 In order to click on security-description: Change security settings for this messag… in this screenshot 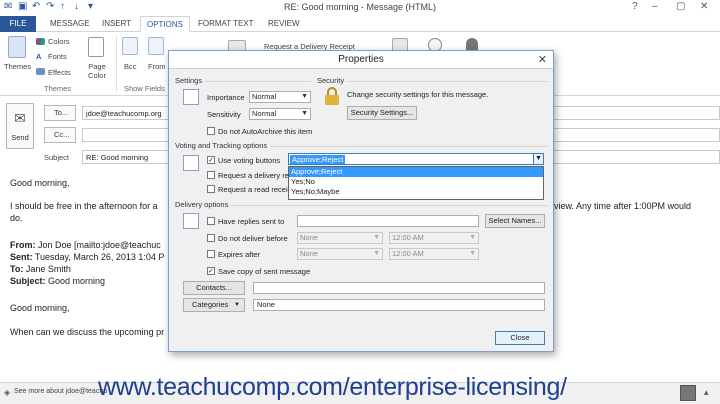, I will do `click(418, 94)`.